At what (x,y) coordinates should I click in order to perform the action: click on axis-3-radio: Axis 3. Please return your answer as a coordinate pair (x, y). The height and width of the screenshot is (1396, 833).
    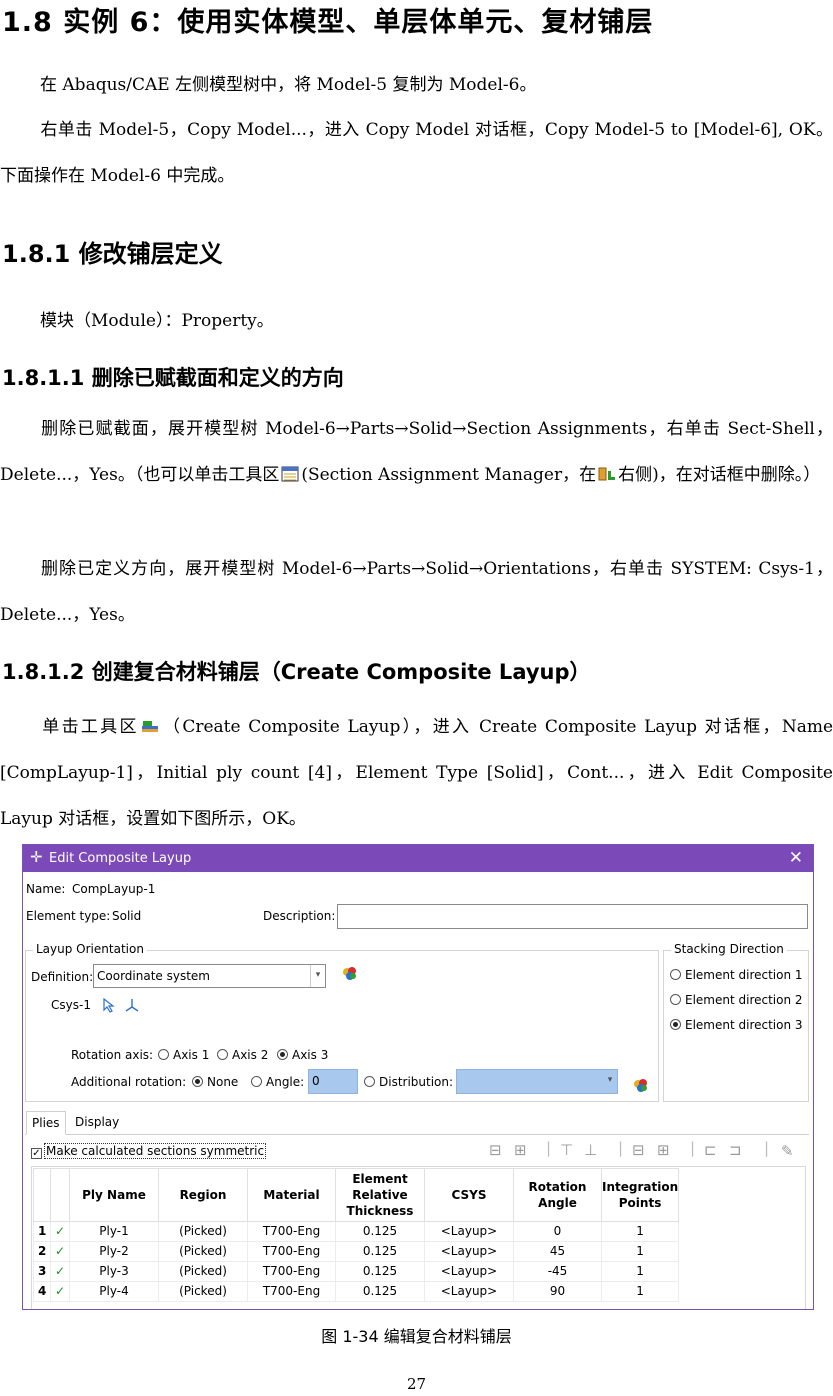
    Looking at the image, I should click on (302, 1055).